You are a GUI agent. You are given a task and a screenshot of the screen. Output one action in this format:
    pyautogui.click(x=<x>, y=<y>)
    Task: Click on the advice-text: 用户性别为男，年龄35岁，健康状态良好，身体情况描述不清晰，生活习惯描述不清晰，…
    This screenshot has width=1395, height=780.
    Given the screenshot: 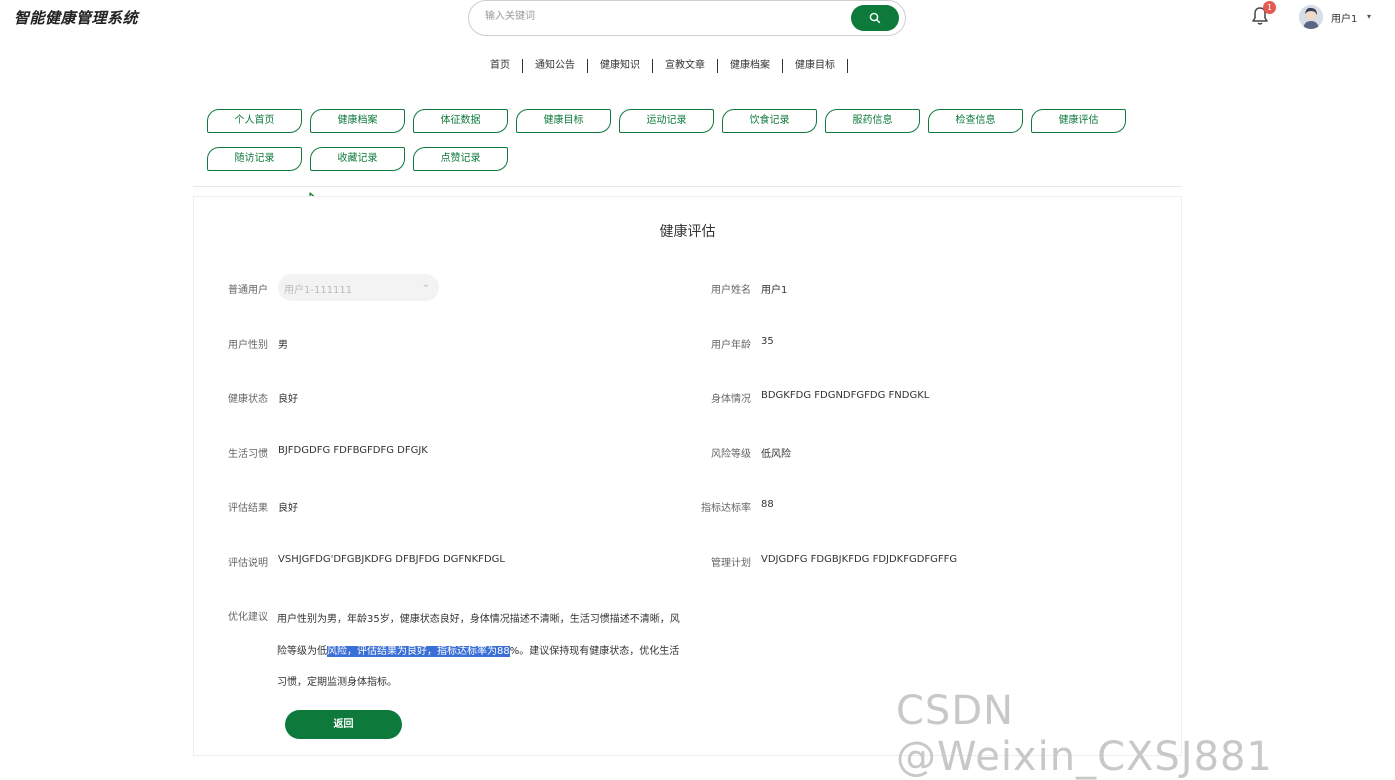 What is the action you would take?
    pyautogui.click(x=482, y=651)
    